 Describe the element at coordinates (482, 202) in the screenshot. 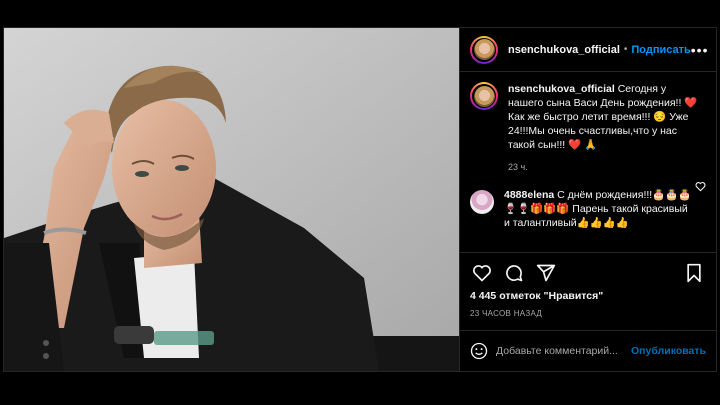

I see `commenter-avatar` at that location.